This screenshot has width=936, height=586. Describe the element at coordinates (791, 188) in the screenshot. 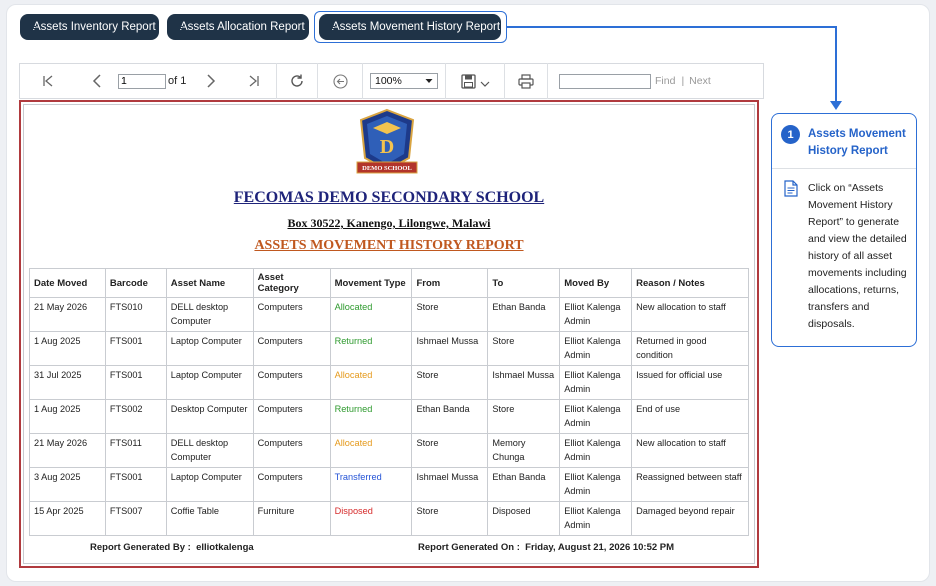

I see `document-icon` at that location.